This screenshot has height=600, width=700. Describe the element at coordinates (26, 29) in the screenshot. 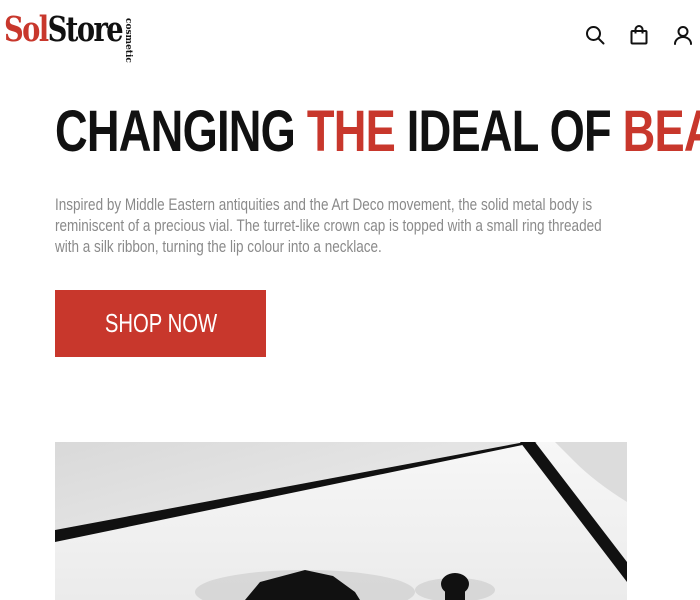

I see `logo-sol: Sol` at that location.